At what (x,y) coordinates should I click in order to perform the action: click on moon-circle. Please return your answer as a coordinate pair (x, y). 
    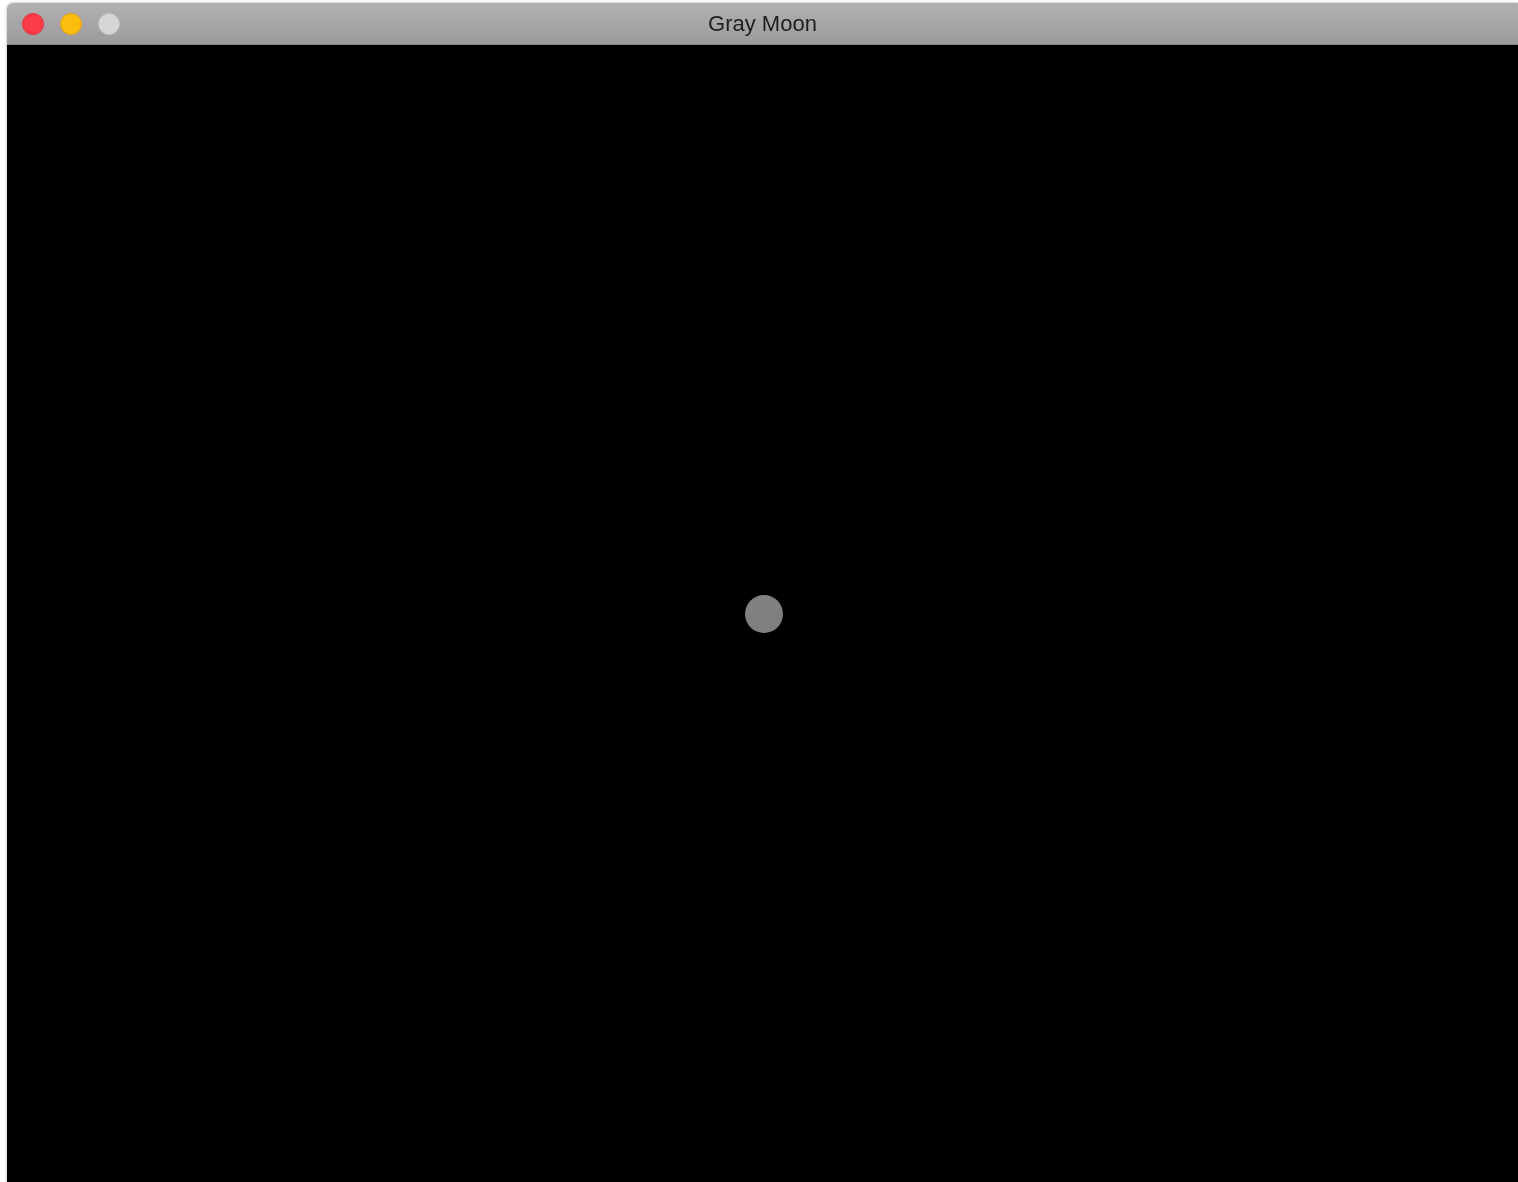
    Looking at the image, I should click on (764, 613).